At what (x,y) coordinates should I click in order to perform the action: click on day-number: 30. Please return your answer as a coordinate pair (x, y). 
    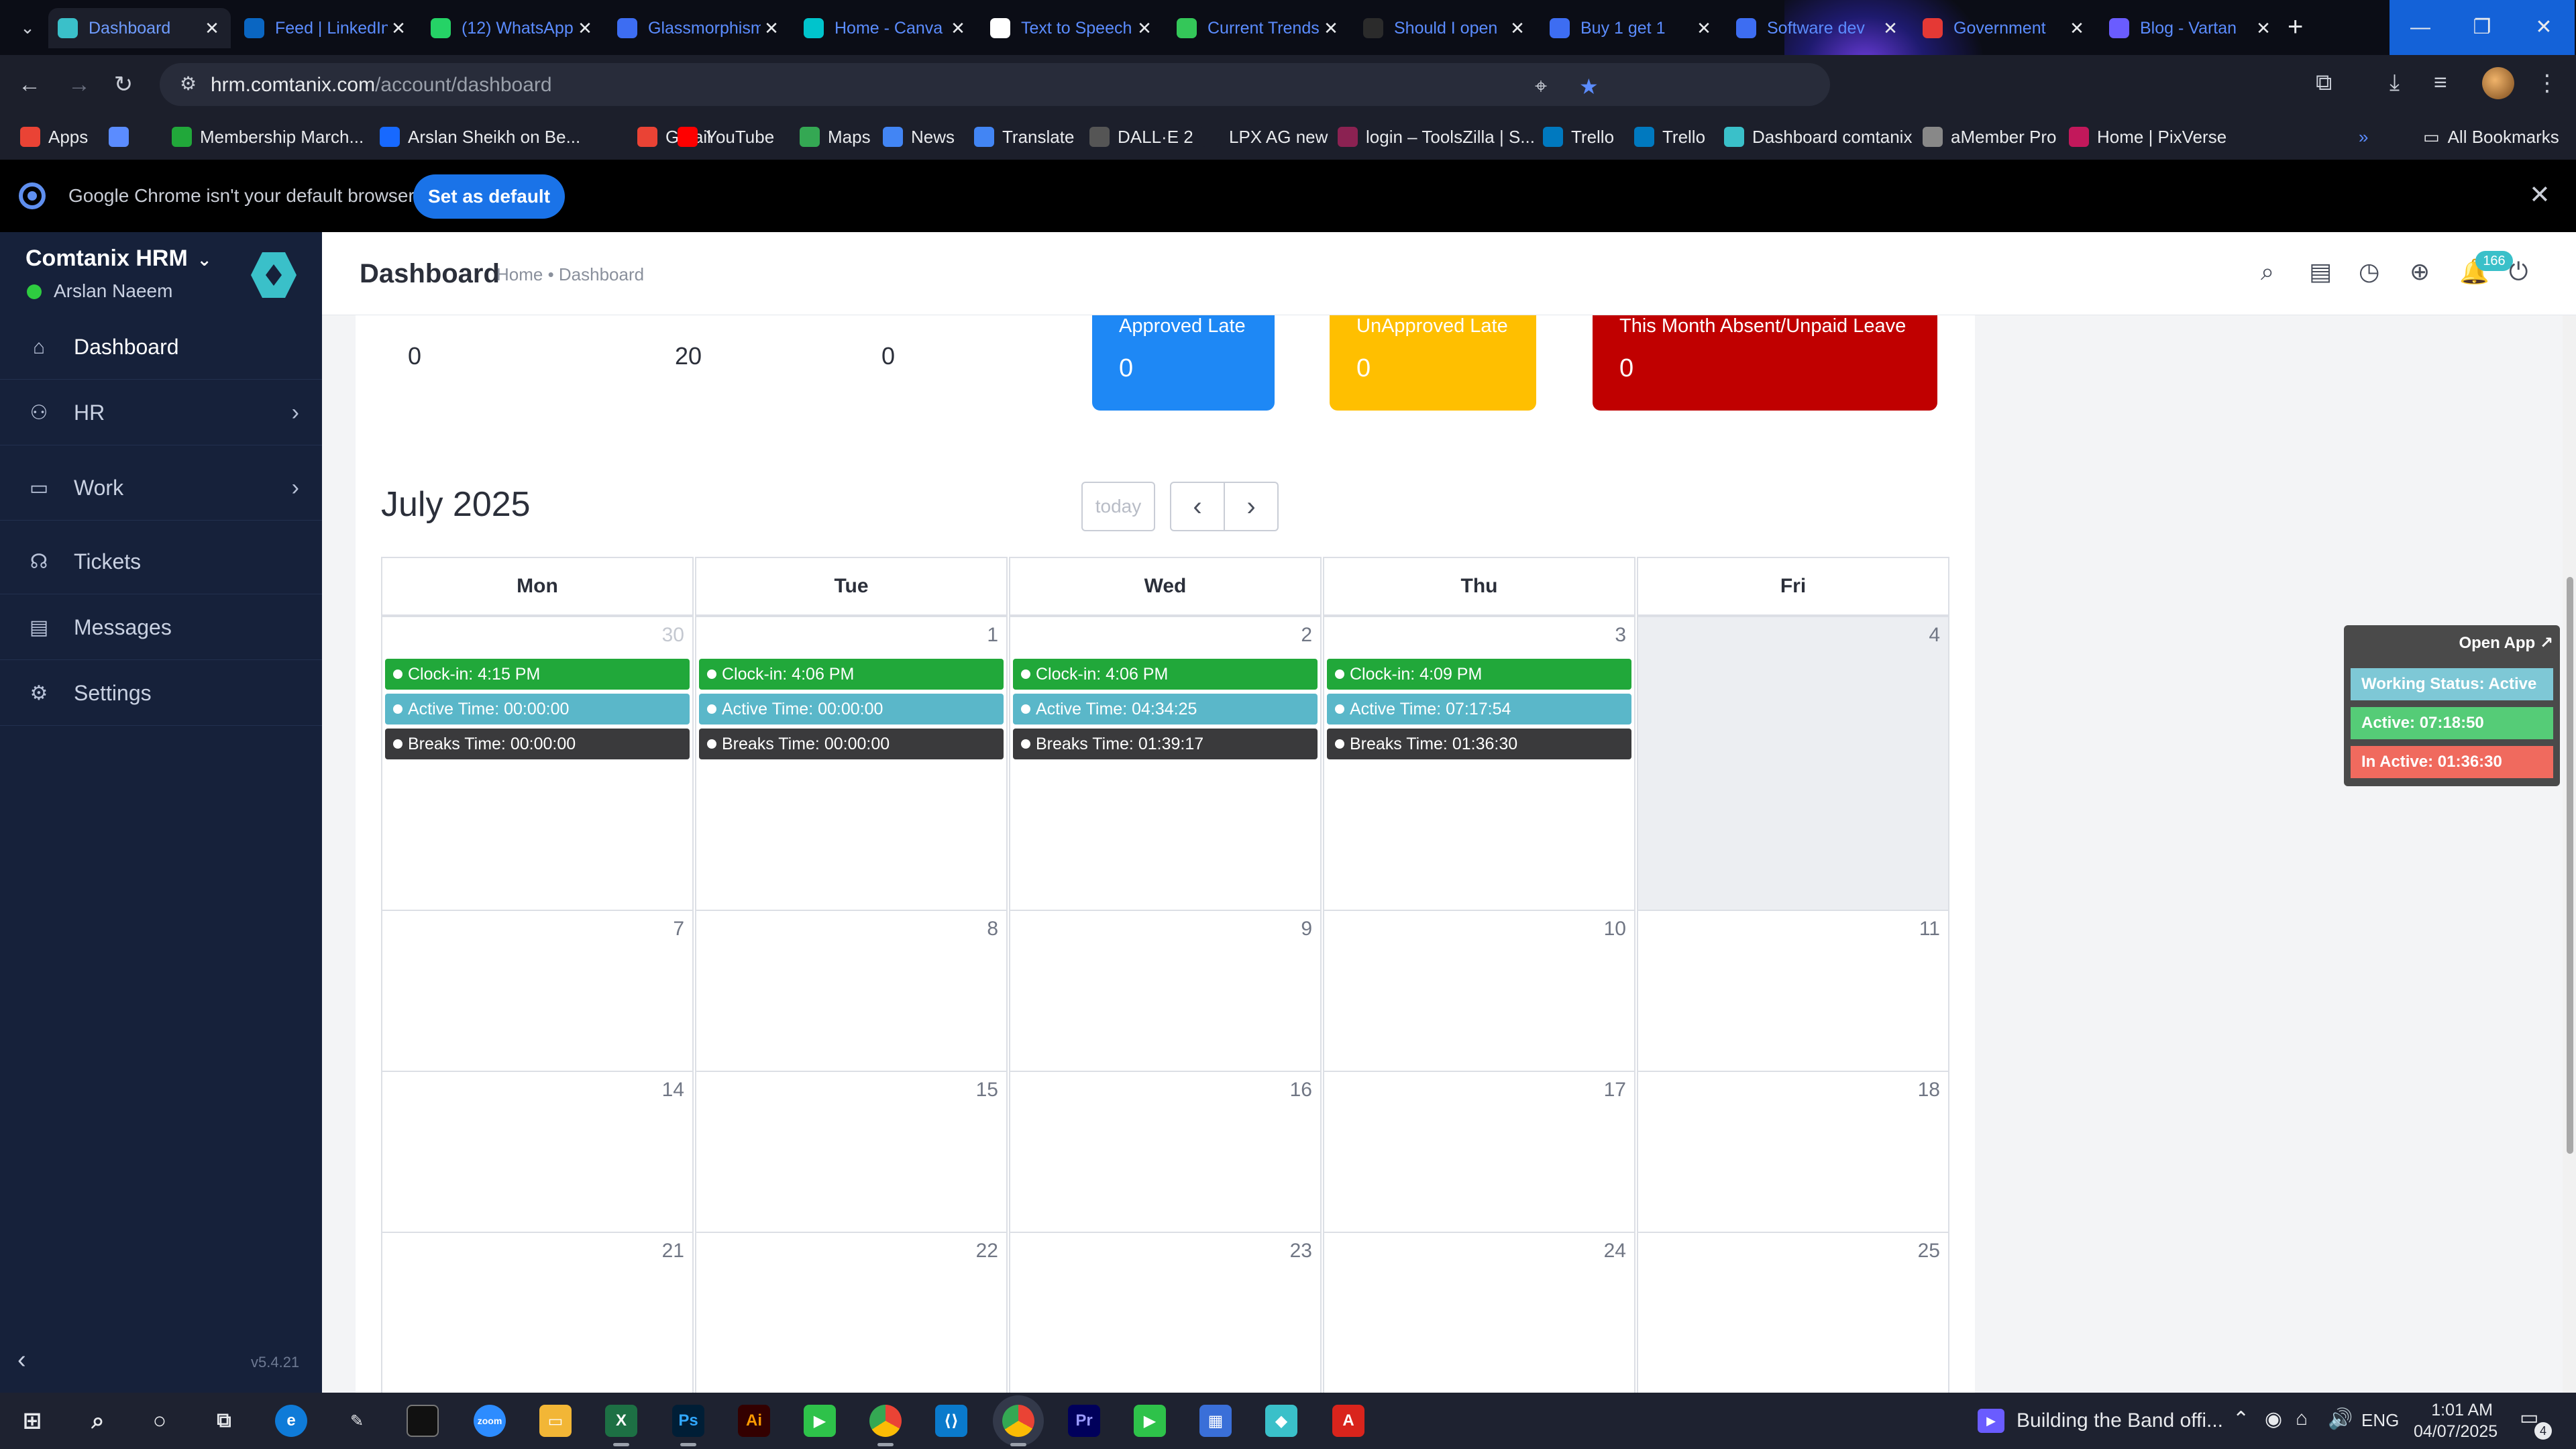
    Looking at the image, I should click on (673, 635).